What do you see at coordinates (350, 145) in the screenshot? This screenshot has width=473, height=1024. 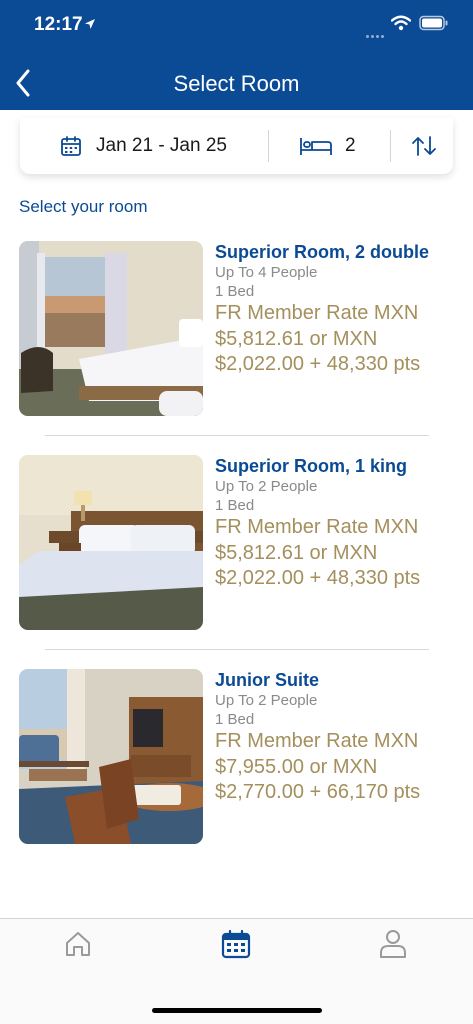 I see `guests-count: 2` at bounding box center [350, 145].